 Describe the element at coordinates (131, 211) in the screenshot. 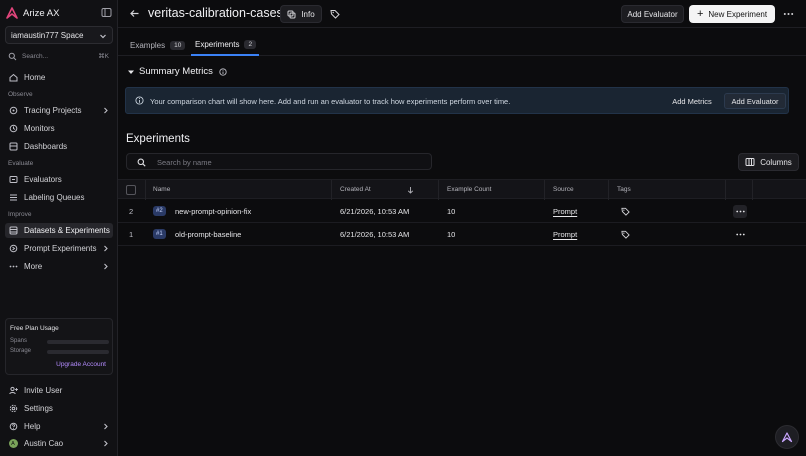

I see `row-index: 2` at that location.